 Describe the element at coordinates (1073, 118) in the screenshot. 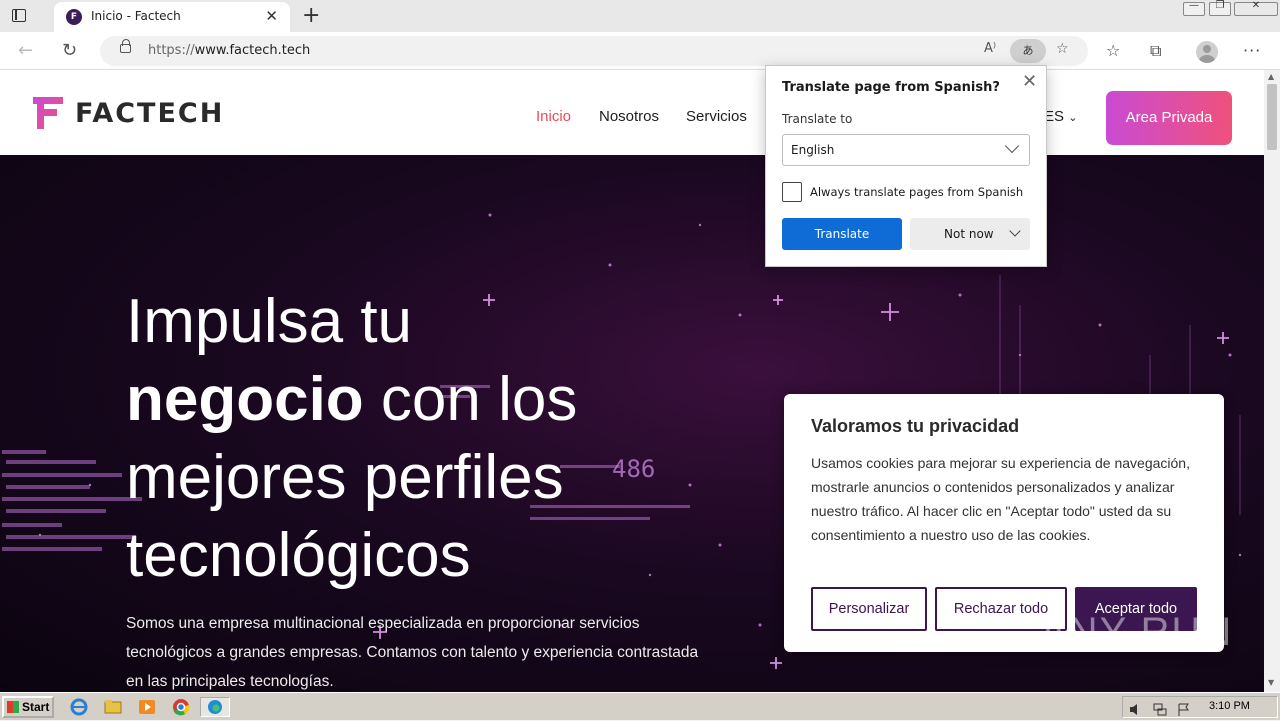

I see `chevron-down-icon: ⌄` at that location.